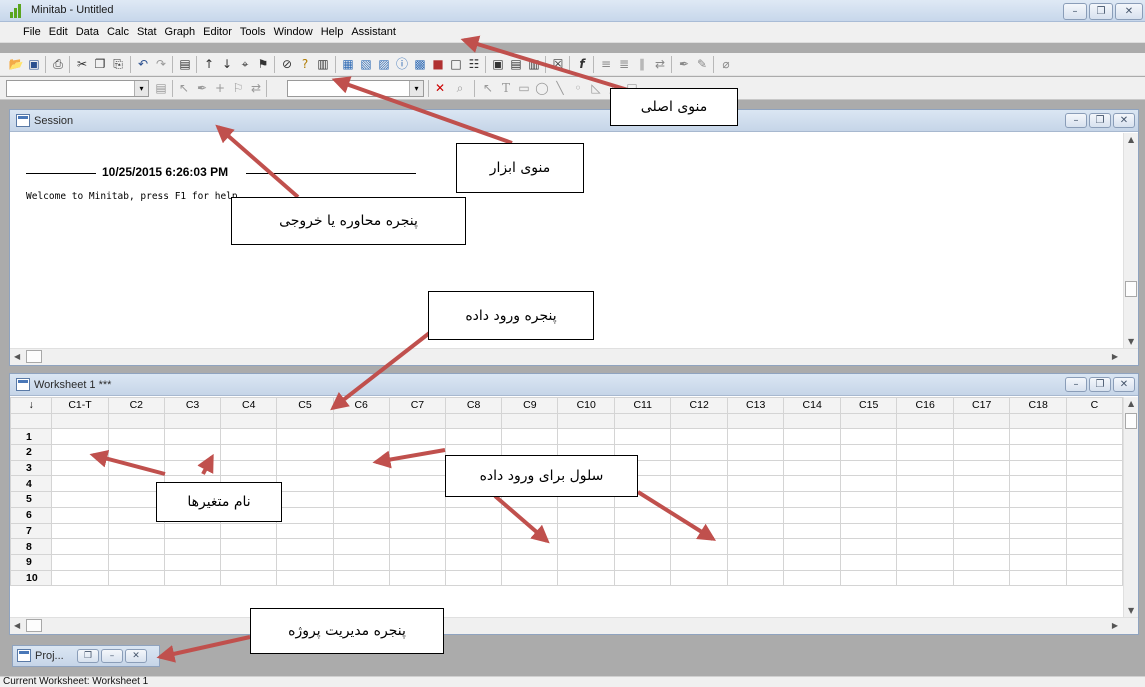 The width and height of the screenshot is (1145, 687). What do you see at coordinates (209, 64) in the screenshot?
I see `previous-command-icon: ↑` at bounding box center [209, 64].